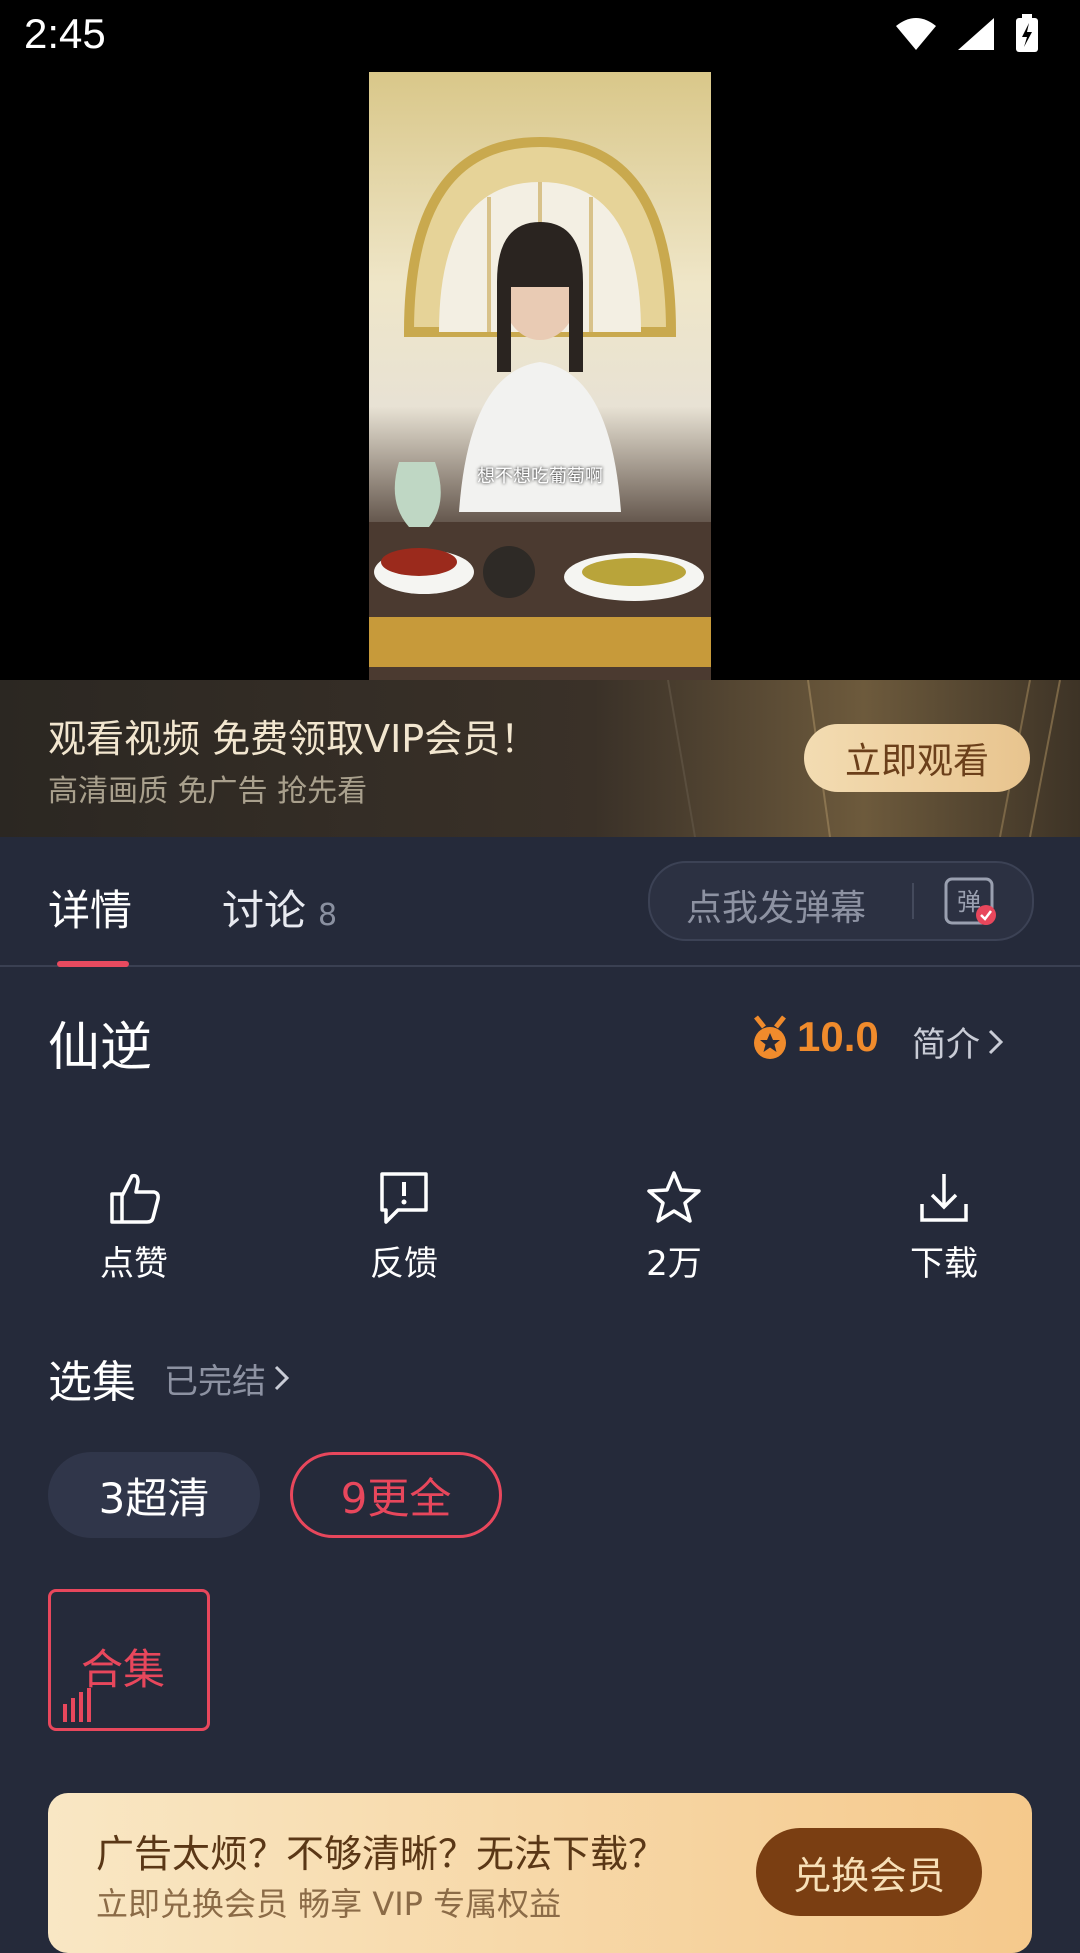 This screenshot has height=1953, width=1080. Describe the element at coordinates (100, 1048) in the screenshot. I see `show-title: 仙逆` at that location.